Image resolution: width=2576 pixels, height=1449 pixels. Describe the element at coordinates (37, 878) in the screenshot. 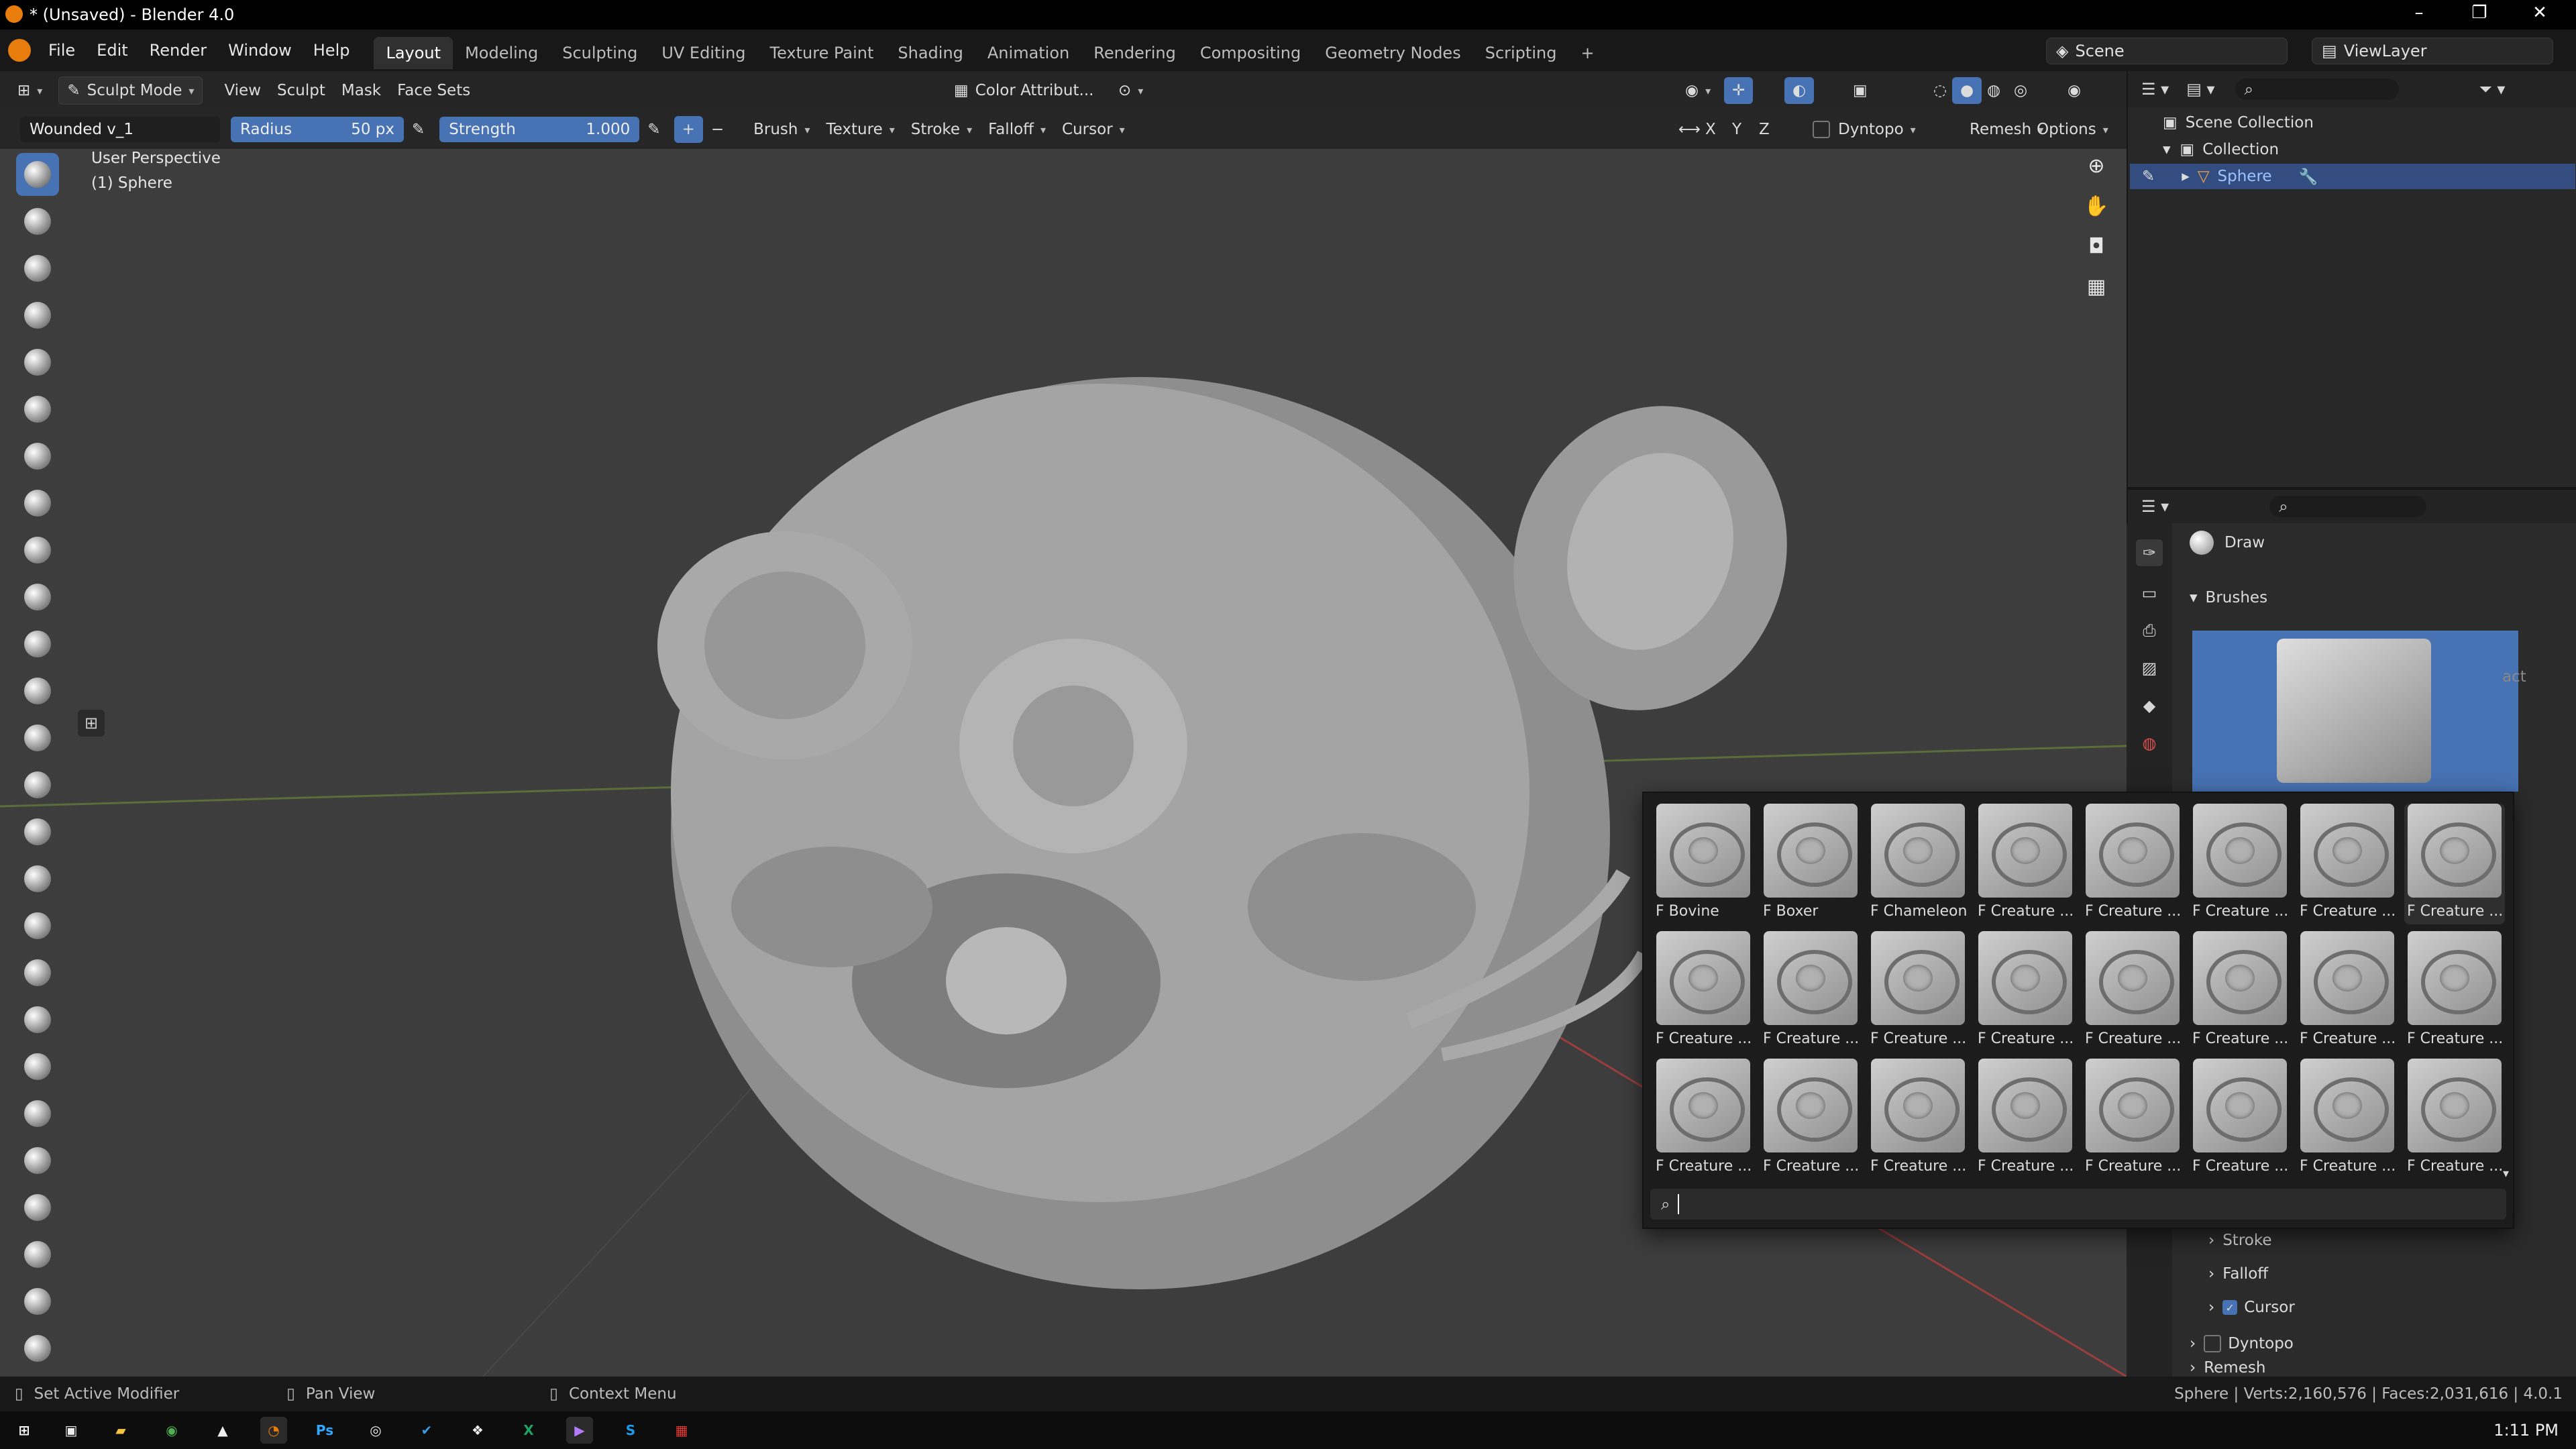

I see `tool-grab` at that location.